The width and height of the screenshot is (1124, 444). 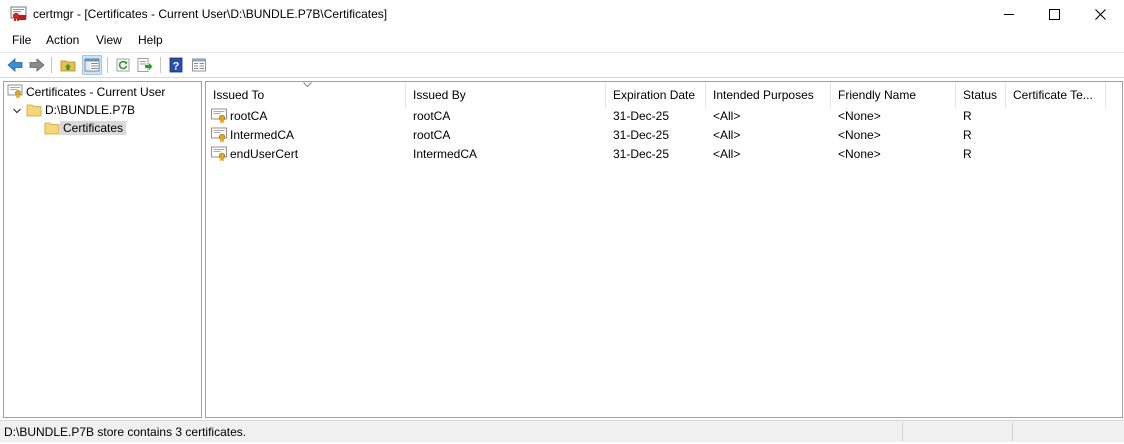 I want to click on cell-issued-by: IntermedCA, so click(x=445, y=154).